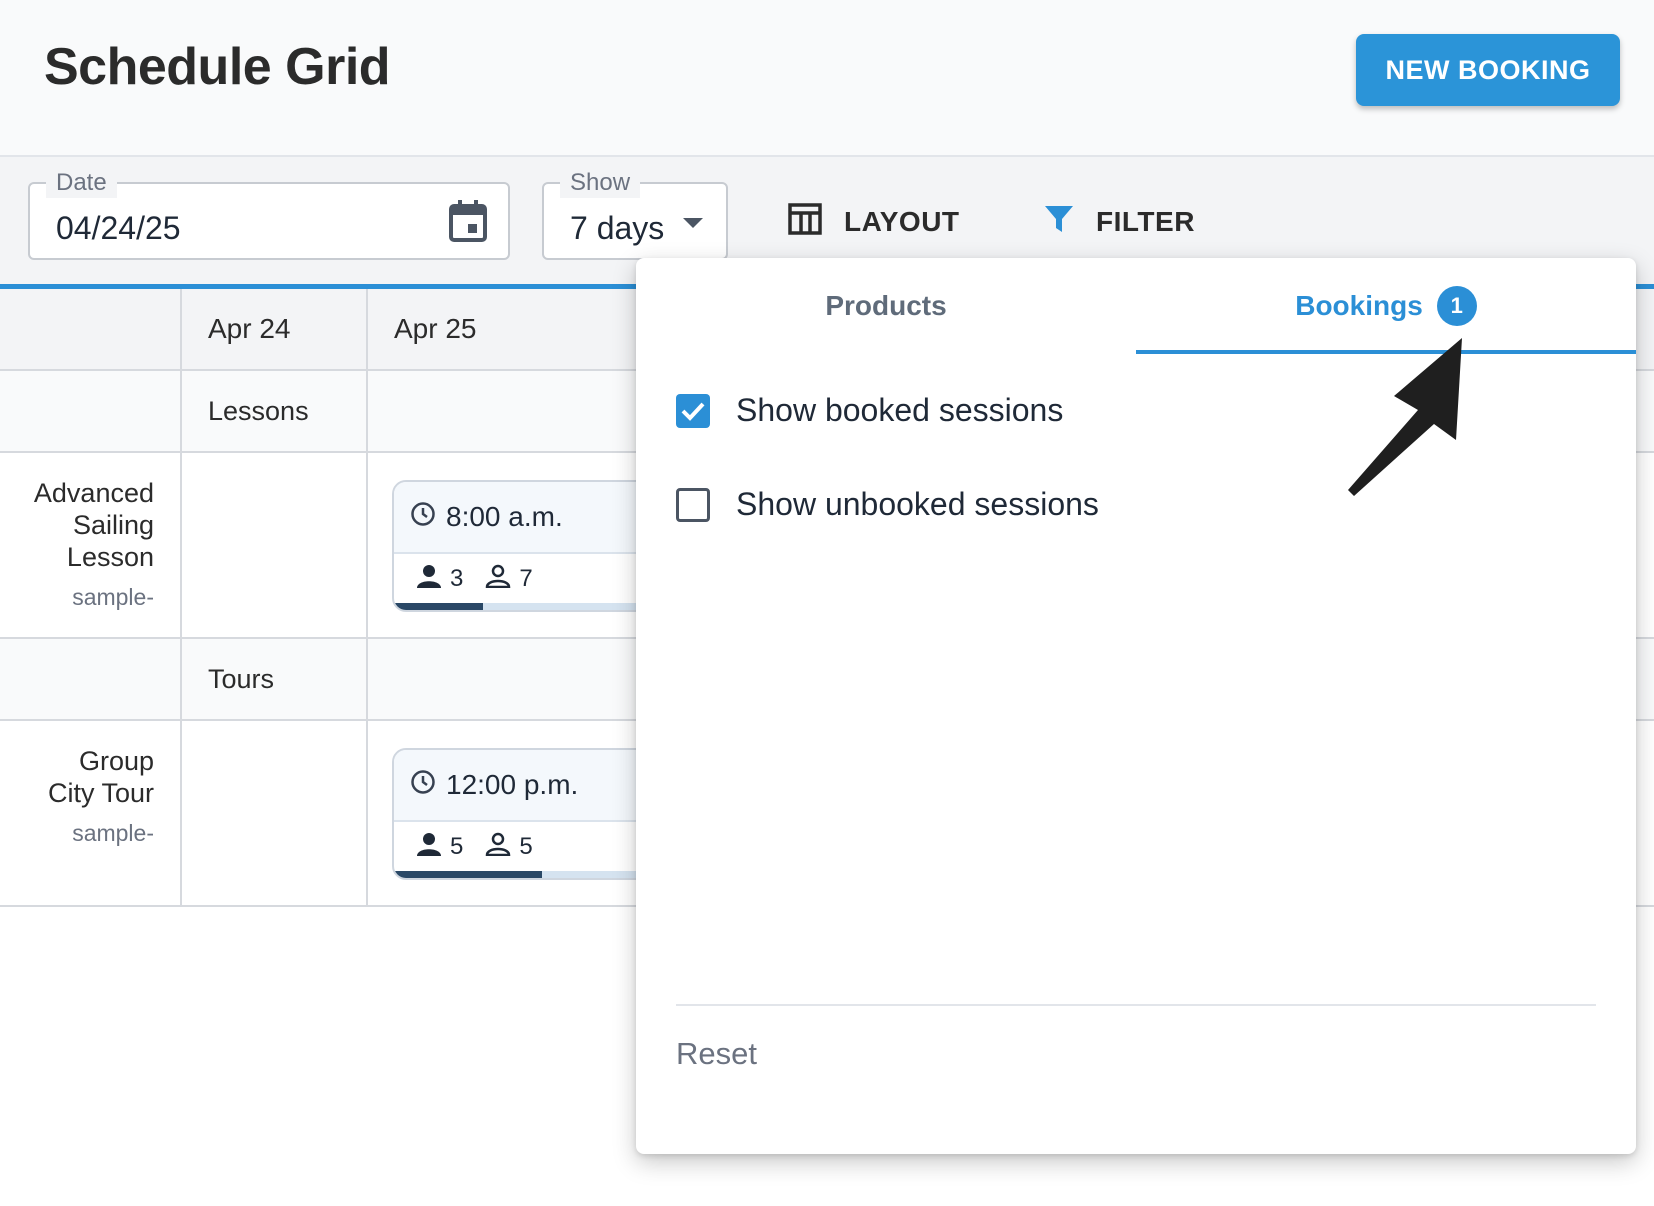  I want to click on tab-products: Products, so click(886, 306).